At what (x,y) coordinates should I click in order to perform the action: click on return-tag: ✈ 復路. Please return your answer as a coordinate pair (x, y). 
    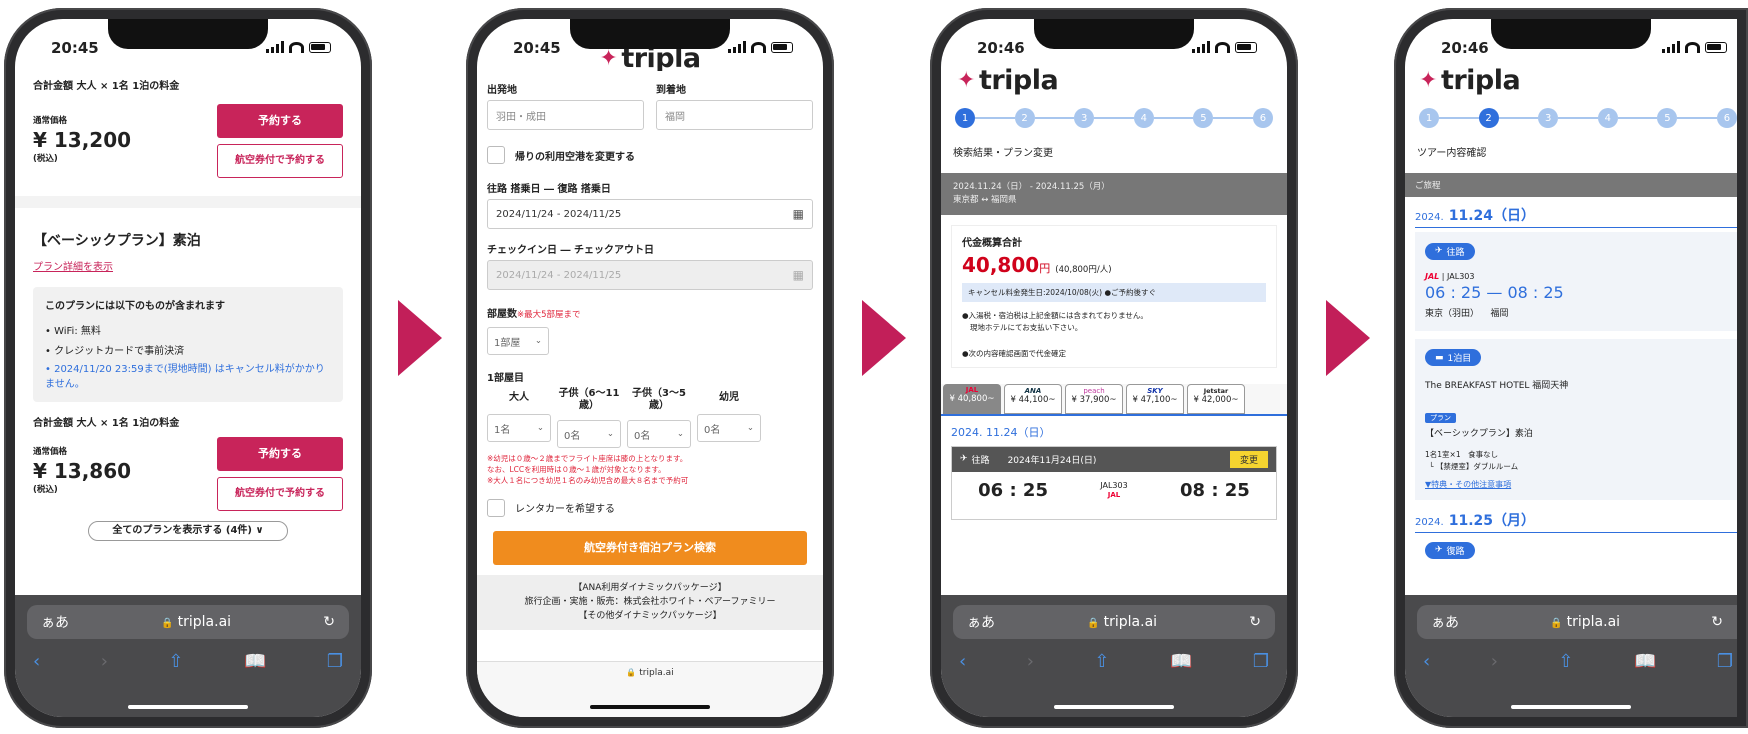
    Looking at the image, I should click on (1450, 550).